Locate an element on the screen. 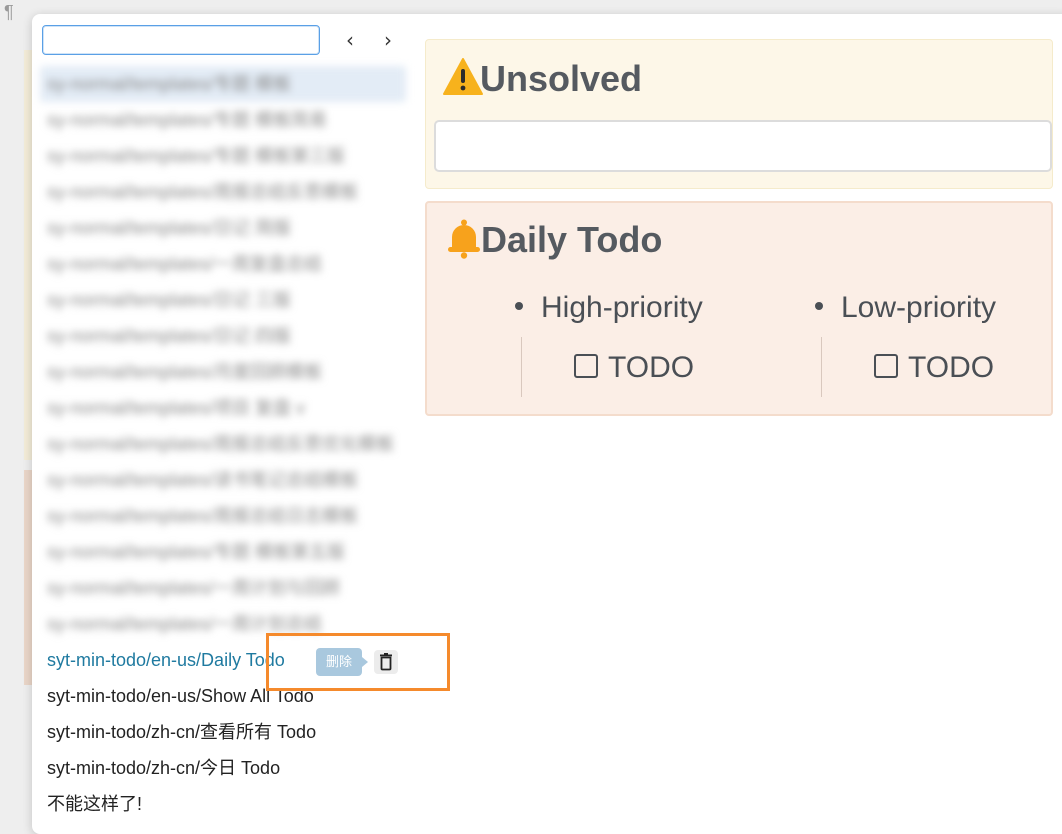 The height and width of the screenshot is (834, 1062). list-item: syt-min-todo/zh-cn/查看所有 Todo is located at coordinates (223, 732).